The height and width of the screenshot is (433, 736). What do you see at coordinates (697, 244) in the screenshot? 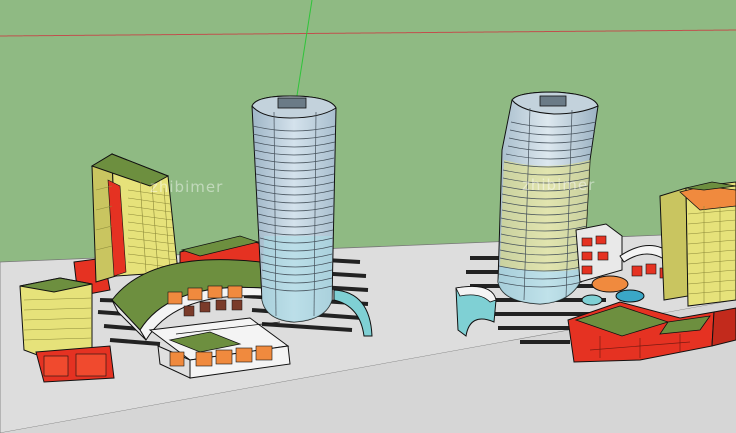
I see `right-yellow-tower` at bounding box center [697, 244].